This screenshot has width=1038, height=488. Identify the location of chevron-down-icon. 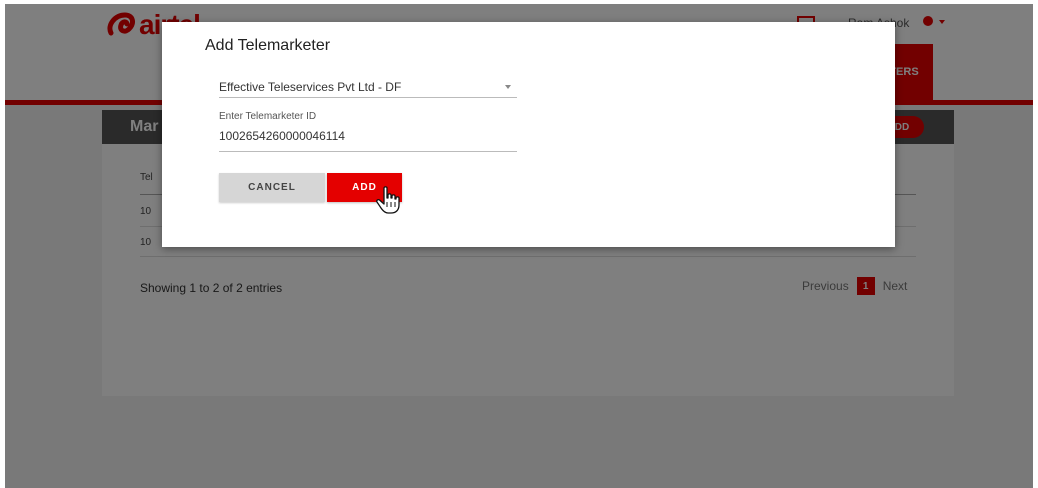
(508, 87).